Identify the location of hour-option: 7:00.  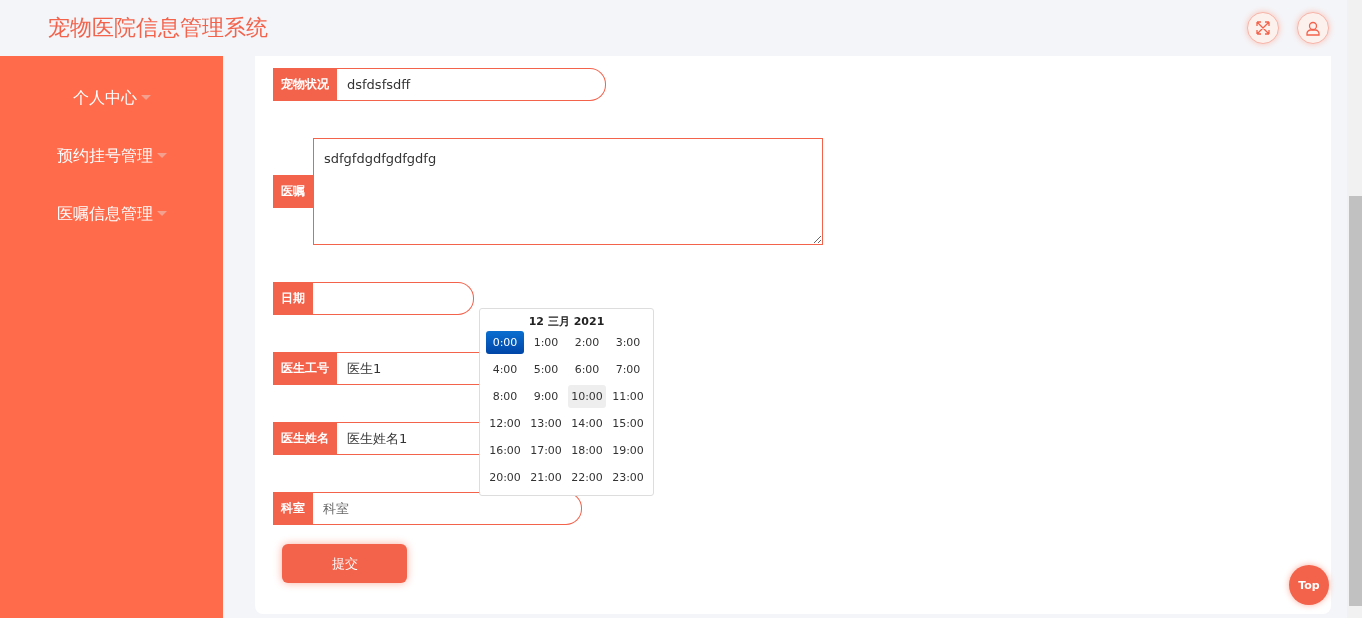
(628, 369).